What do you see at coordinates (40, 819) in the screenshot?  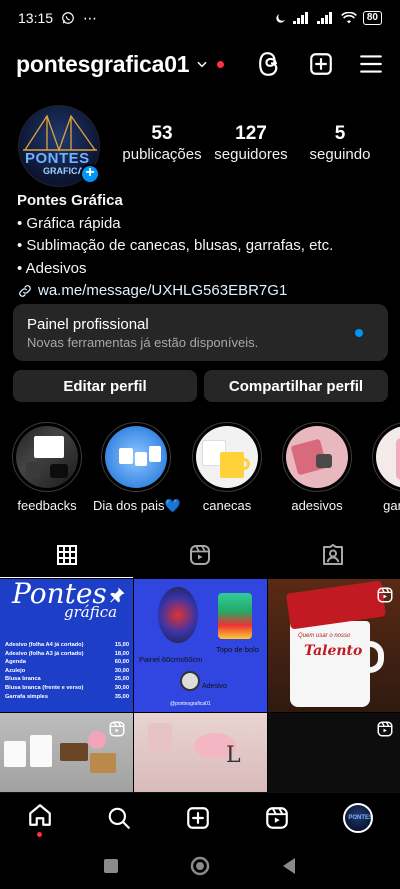 I see `nav-home` at bounding box center [40, 819].